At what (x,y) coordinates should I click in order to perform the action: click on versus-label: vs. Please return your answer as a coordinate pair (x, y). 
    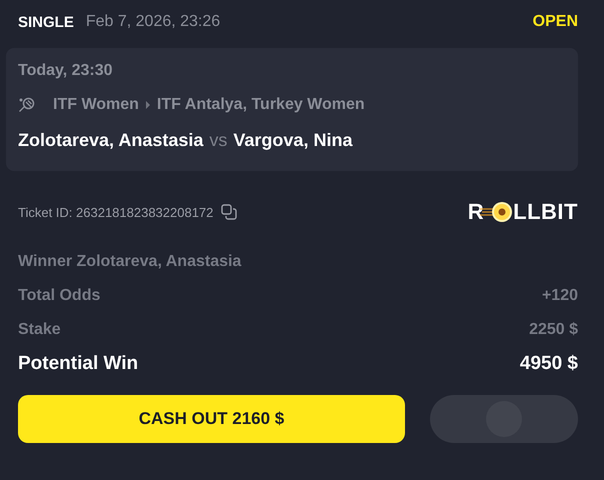
    Looking at the image, I should click on (218, 140).